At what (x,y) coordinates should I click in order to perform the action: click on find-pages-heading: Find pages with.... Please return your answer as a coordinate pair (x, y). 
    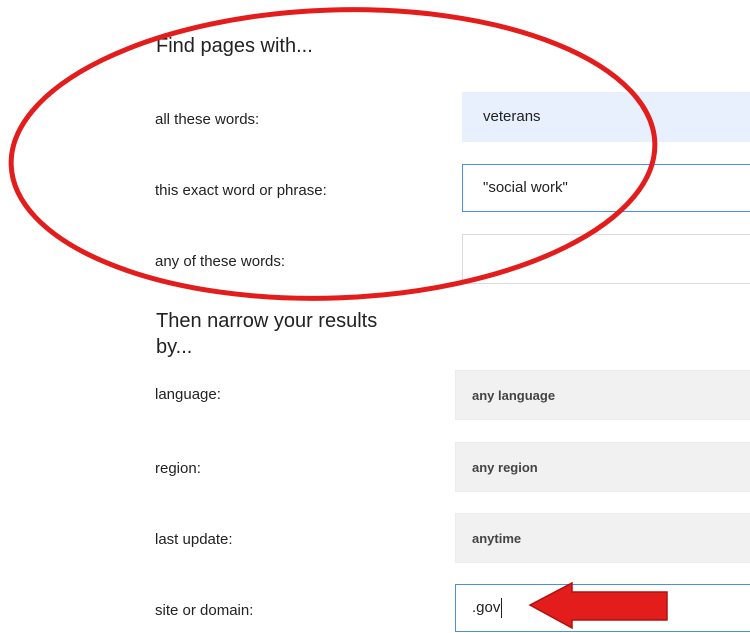
    Looking at the image, I should click on (234, 46).